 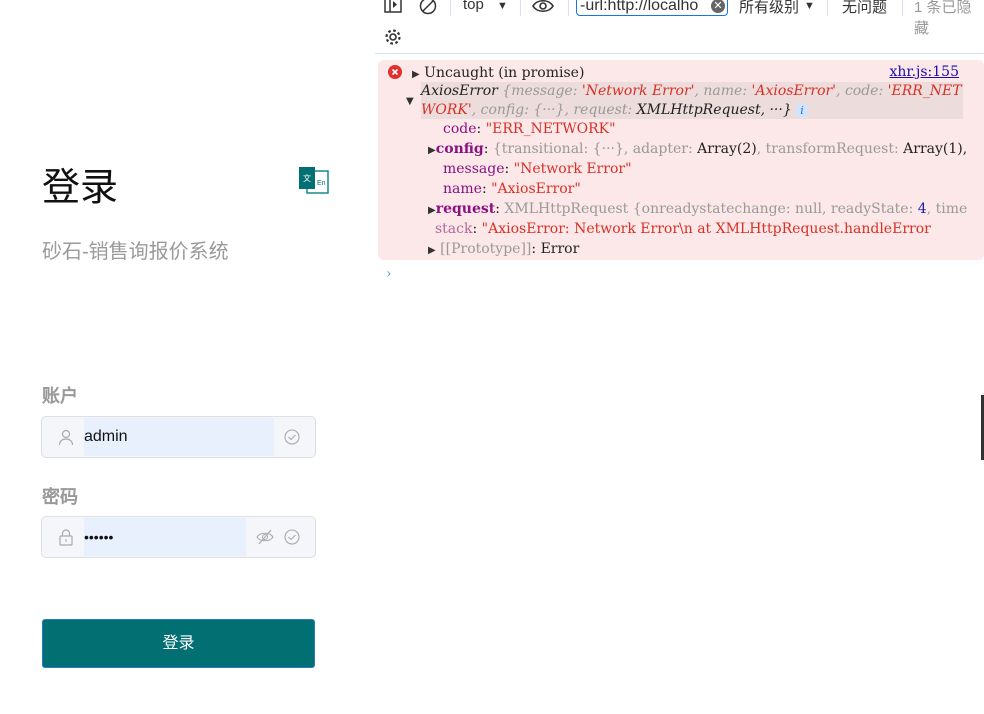 What do you see at coordinates (393, 37) in the screenshot?
I see `gear-icon` at bounding box center [393, 37].